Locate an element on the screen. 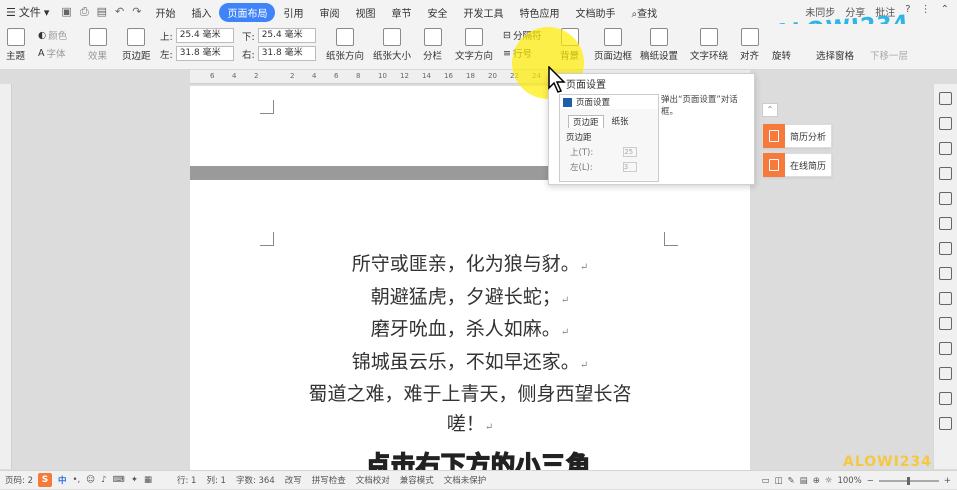 This screenshot has width=957, height=490. redo-icon: ↷ is located at coordinates (136, 12).